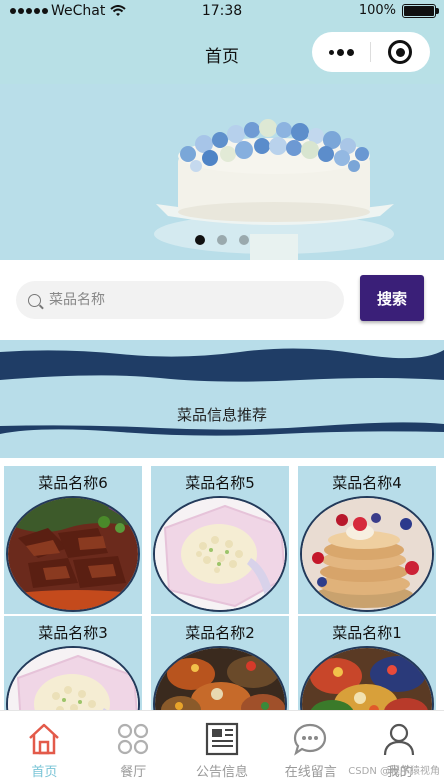 Image resolution: width=444 pixels, height=780 pixels. What do you see at coordinates (222, 12) in the screenshot?
I see `status-bar: WeChat 17:38 100%` at bounding box center [222, 12].